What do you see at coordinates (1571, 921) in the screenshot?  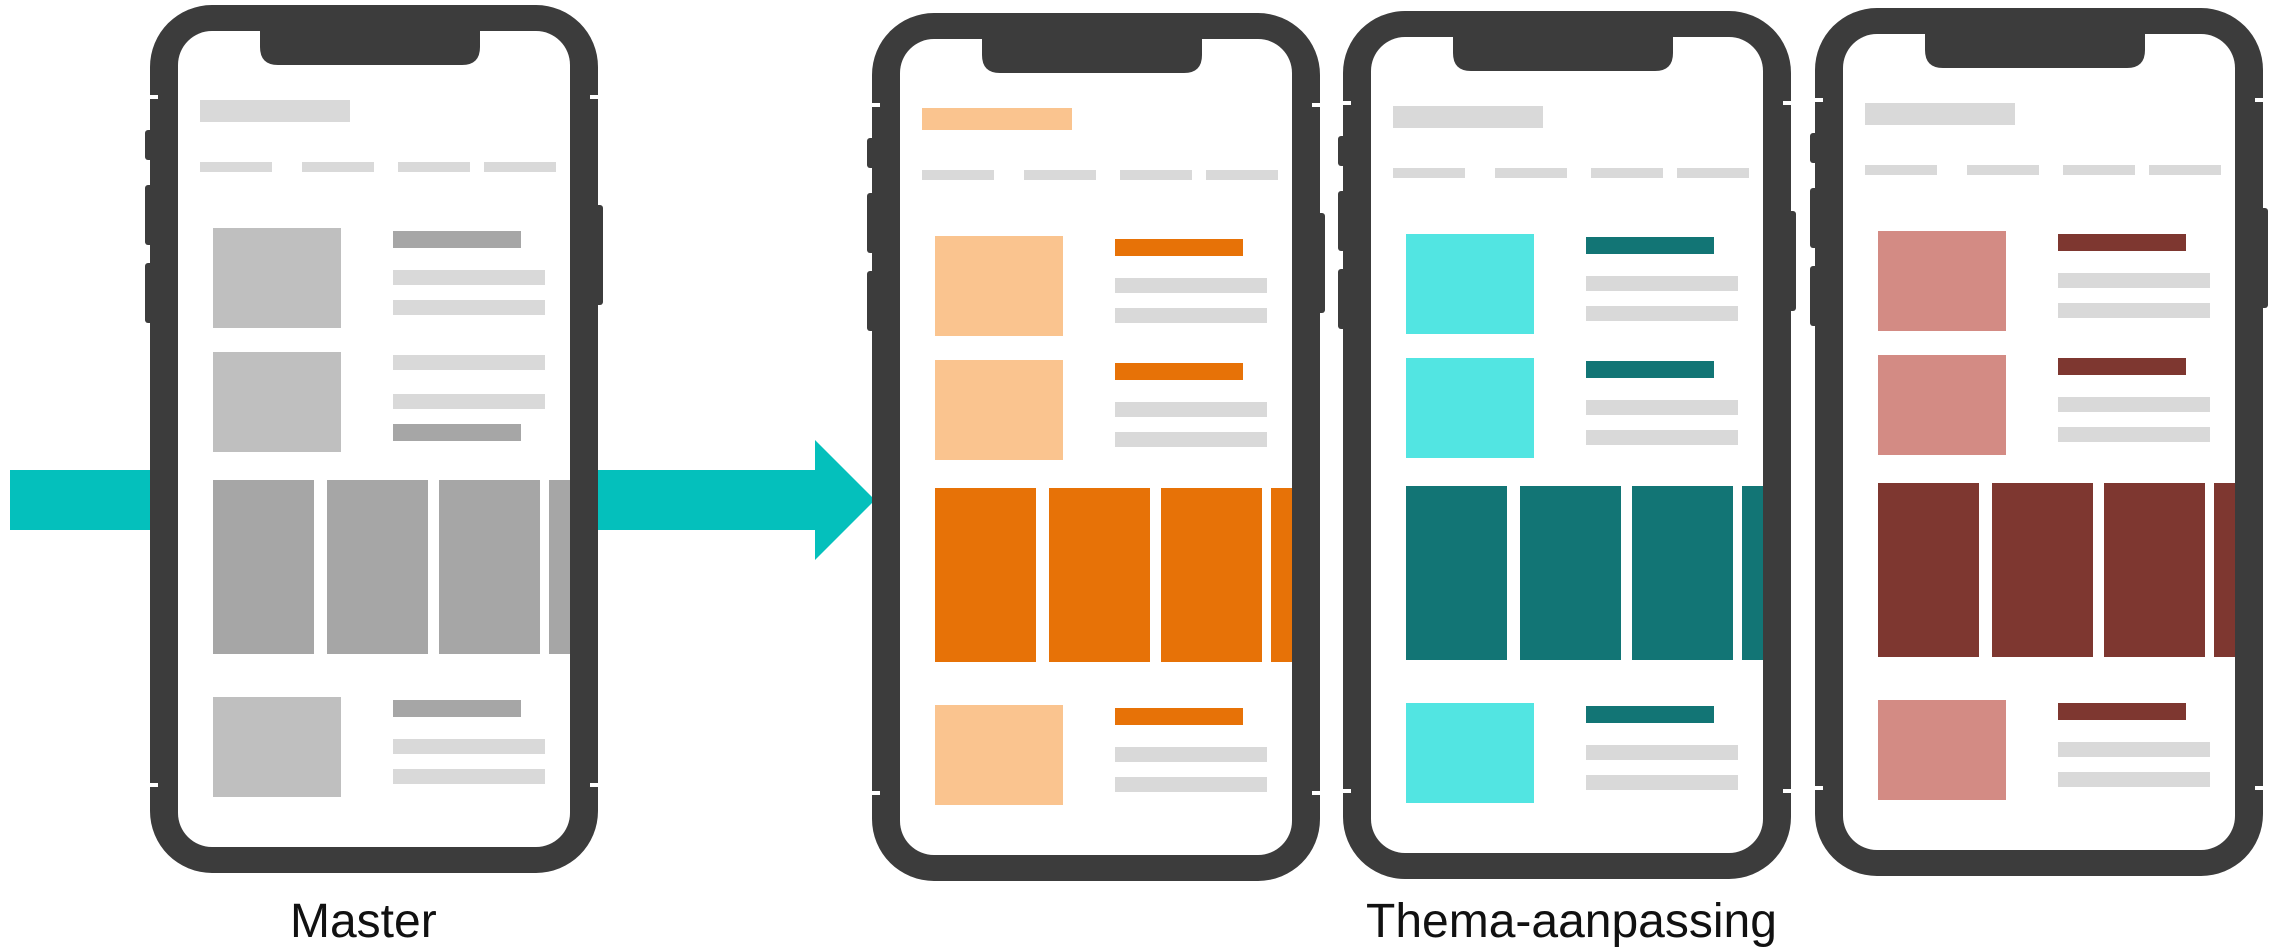 I see `theme-customization-caption: Thema-aanpassing` at bounding box center [1571, 921].